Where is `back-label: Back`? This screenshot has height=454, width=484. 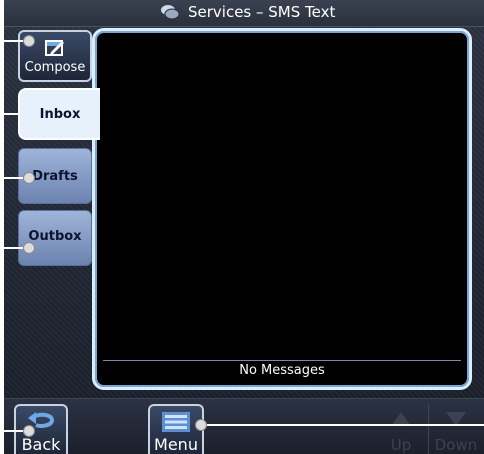
back-label: Back is located at coordinates (41, 444).